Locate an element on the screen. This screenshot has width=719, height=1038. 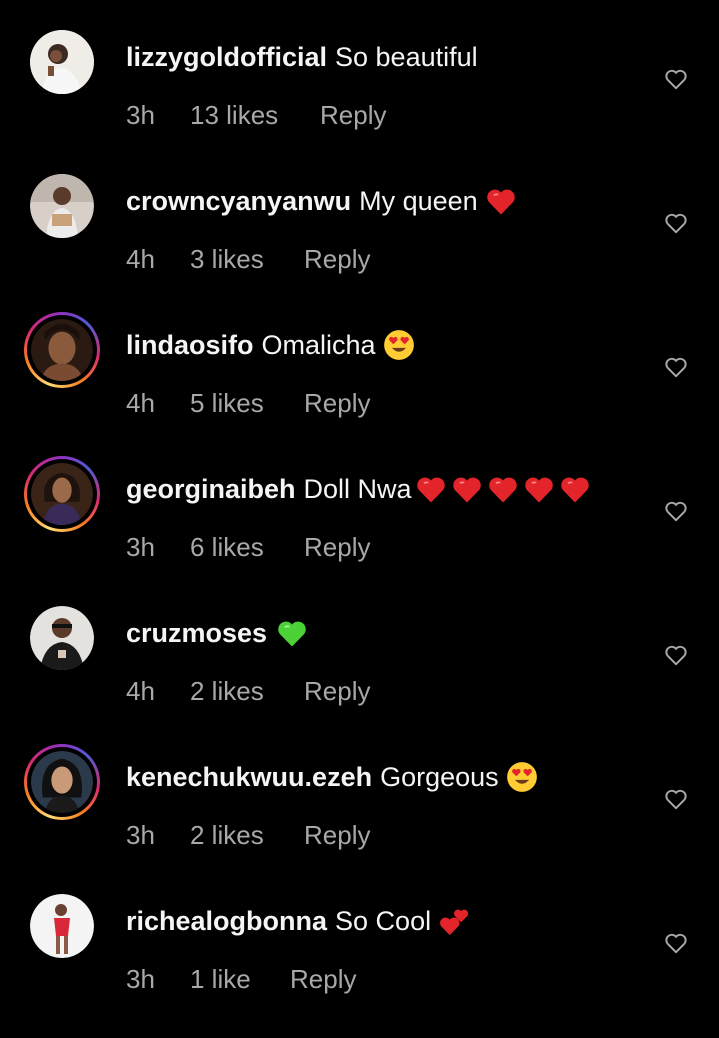
comment-item: crowncyanyanwu My queen 4h 3 likes Reply is located at coordinates (359, 246).